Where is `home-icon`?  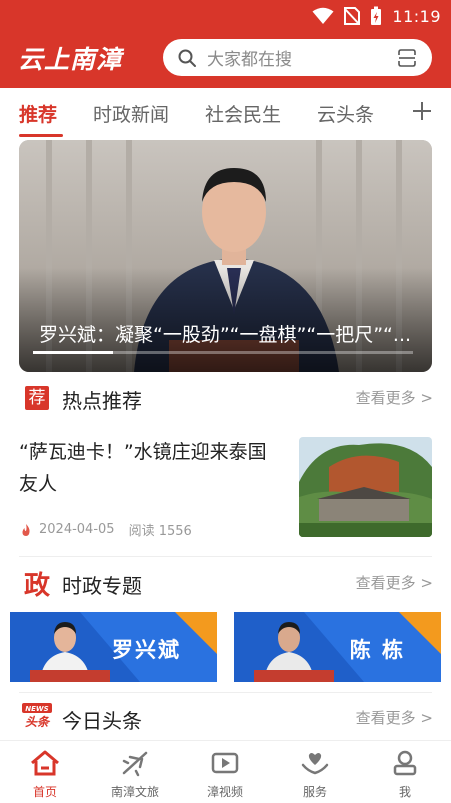
home-icon is located at coordinates (45, 763).